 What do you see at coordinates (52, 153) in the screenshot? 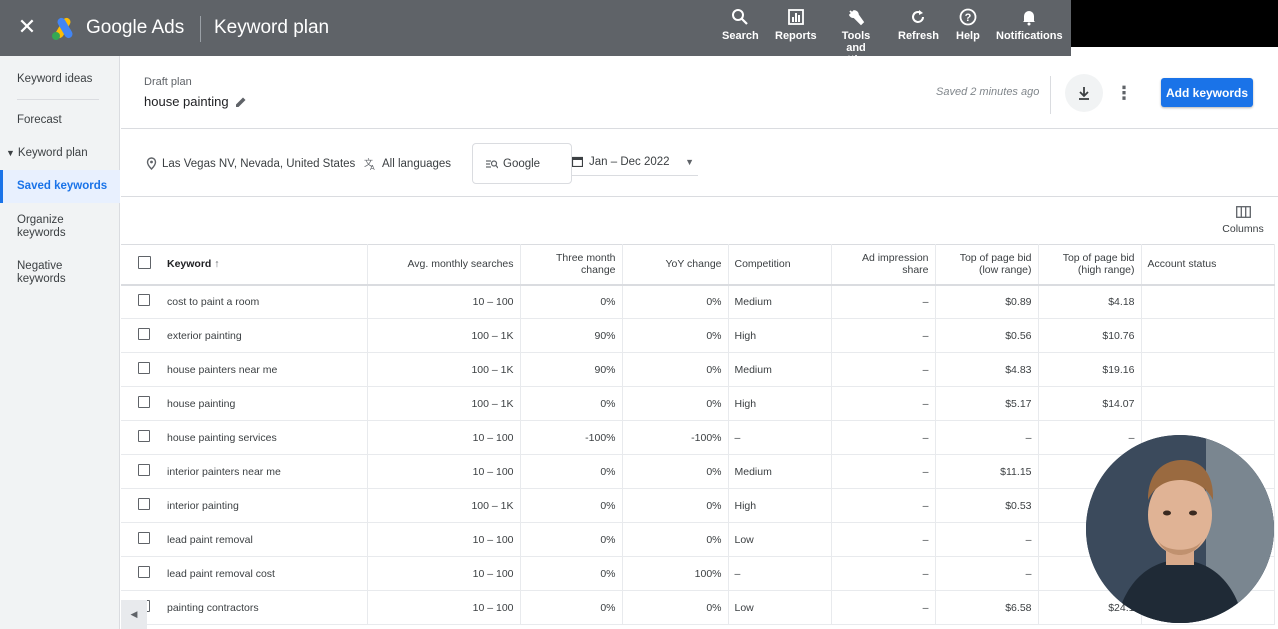
I see `sidebar-item-label: Keyword plan` at bounding box center [52, 153].